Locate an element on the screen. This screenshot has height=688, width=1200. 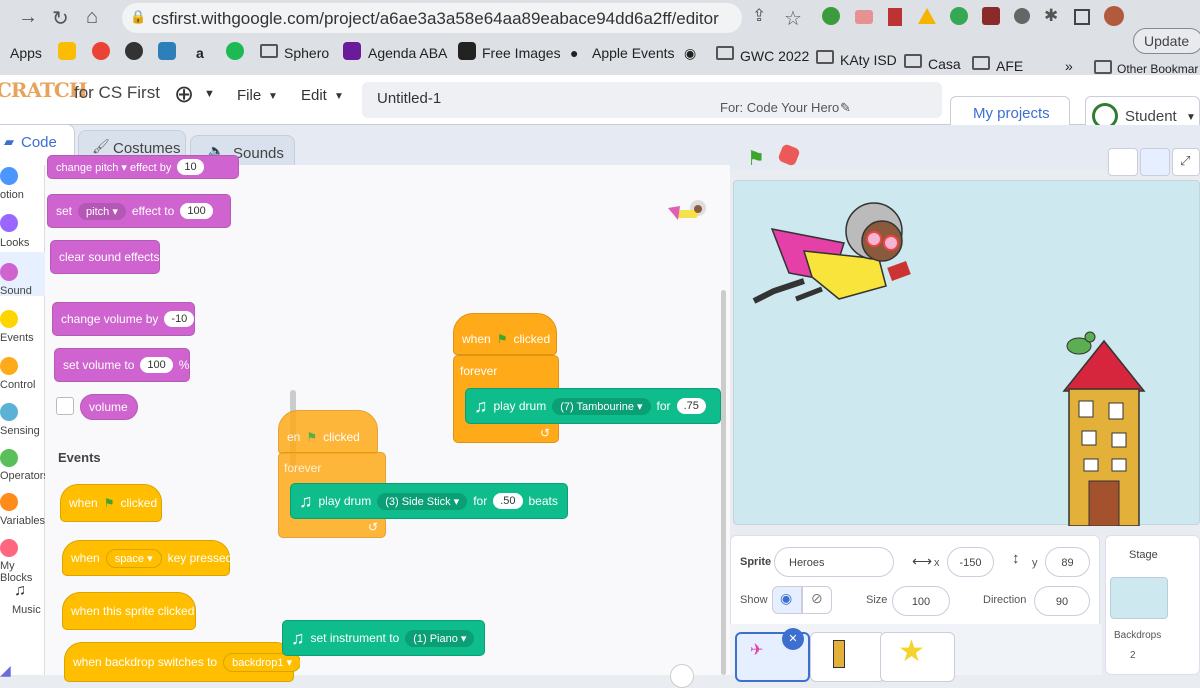
category-motion-dot is located at coordinates (9, 176).